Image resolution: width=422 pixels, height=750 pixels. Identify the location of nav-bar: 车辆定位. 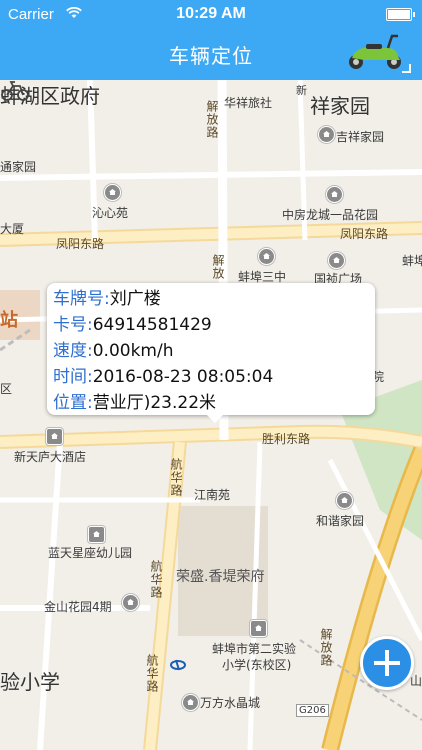
(211, 54).